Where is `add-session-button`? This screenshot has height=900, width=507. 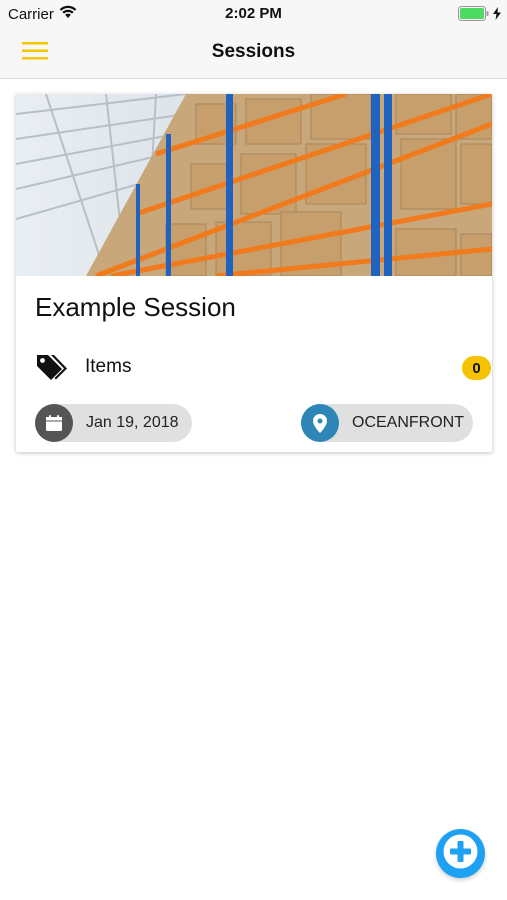
add-session-button is located at coordinates (460, 853).